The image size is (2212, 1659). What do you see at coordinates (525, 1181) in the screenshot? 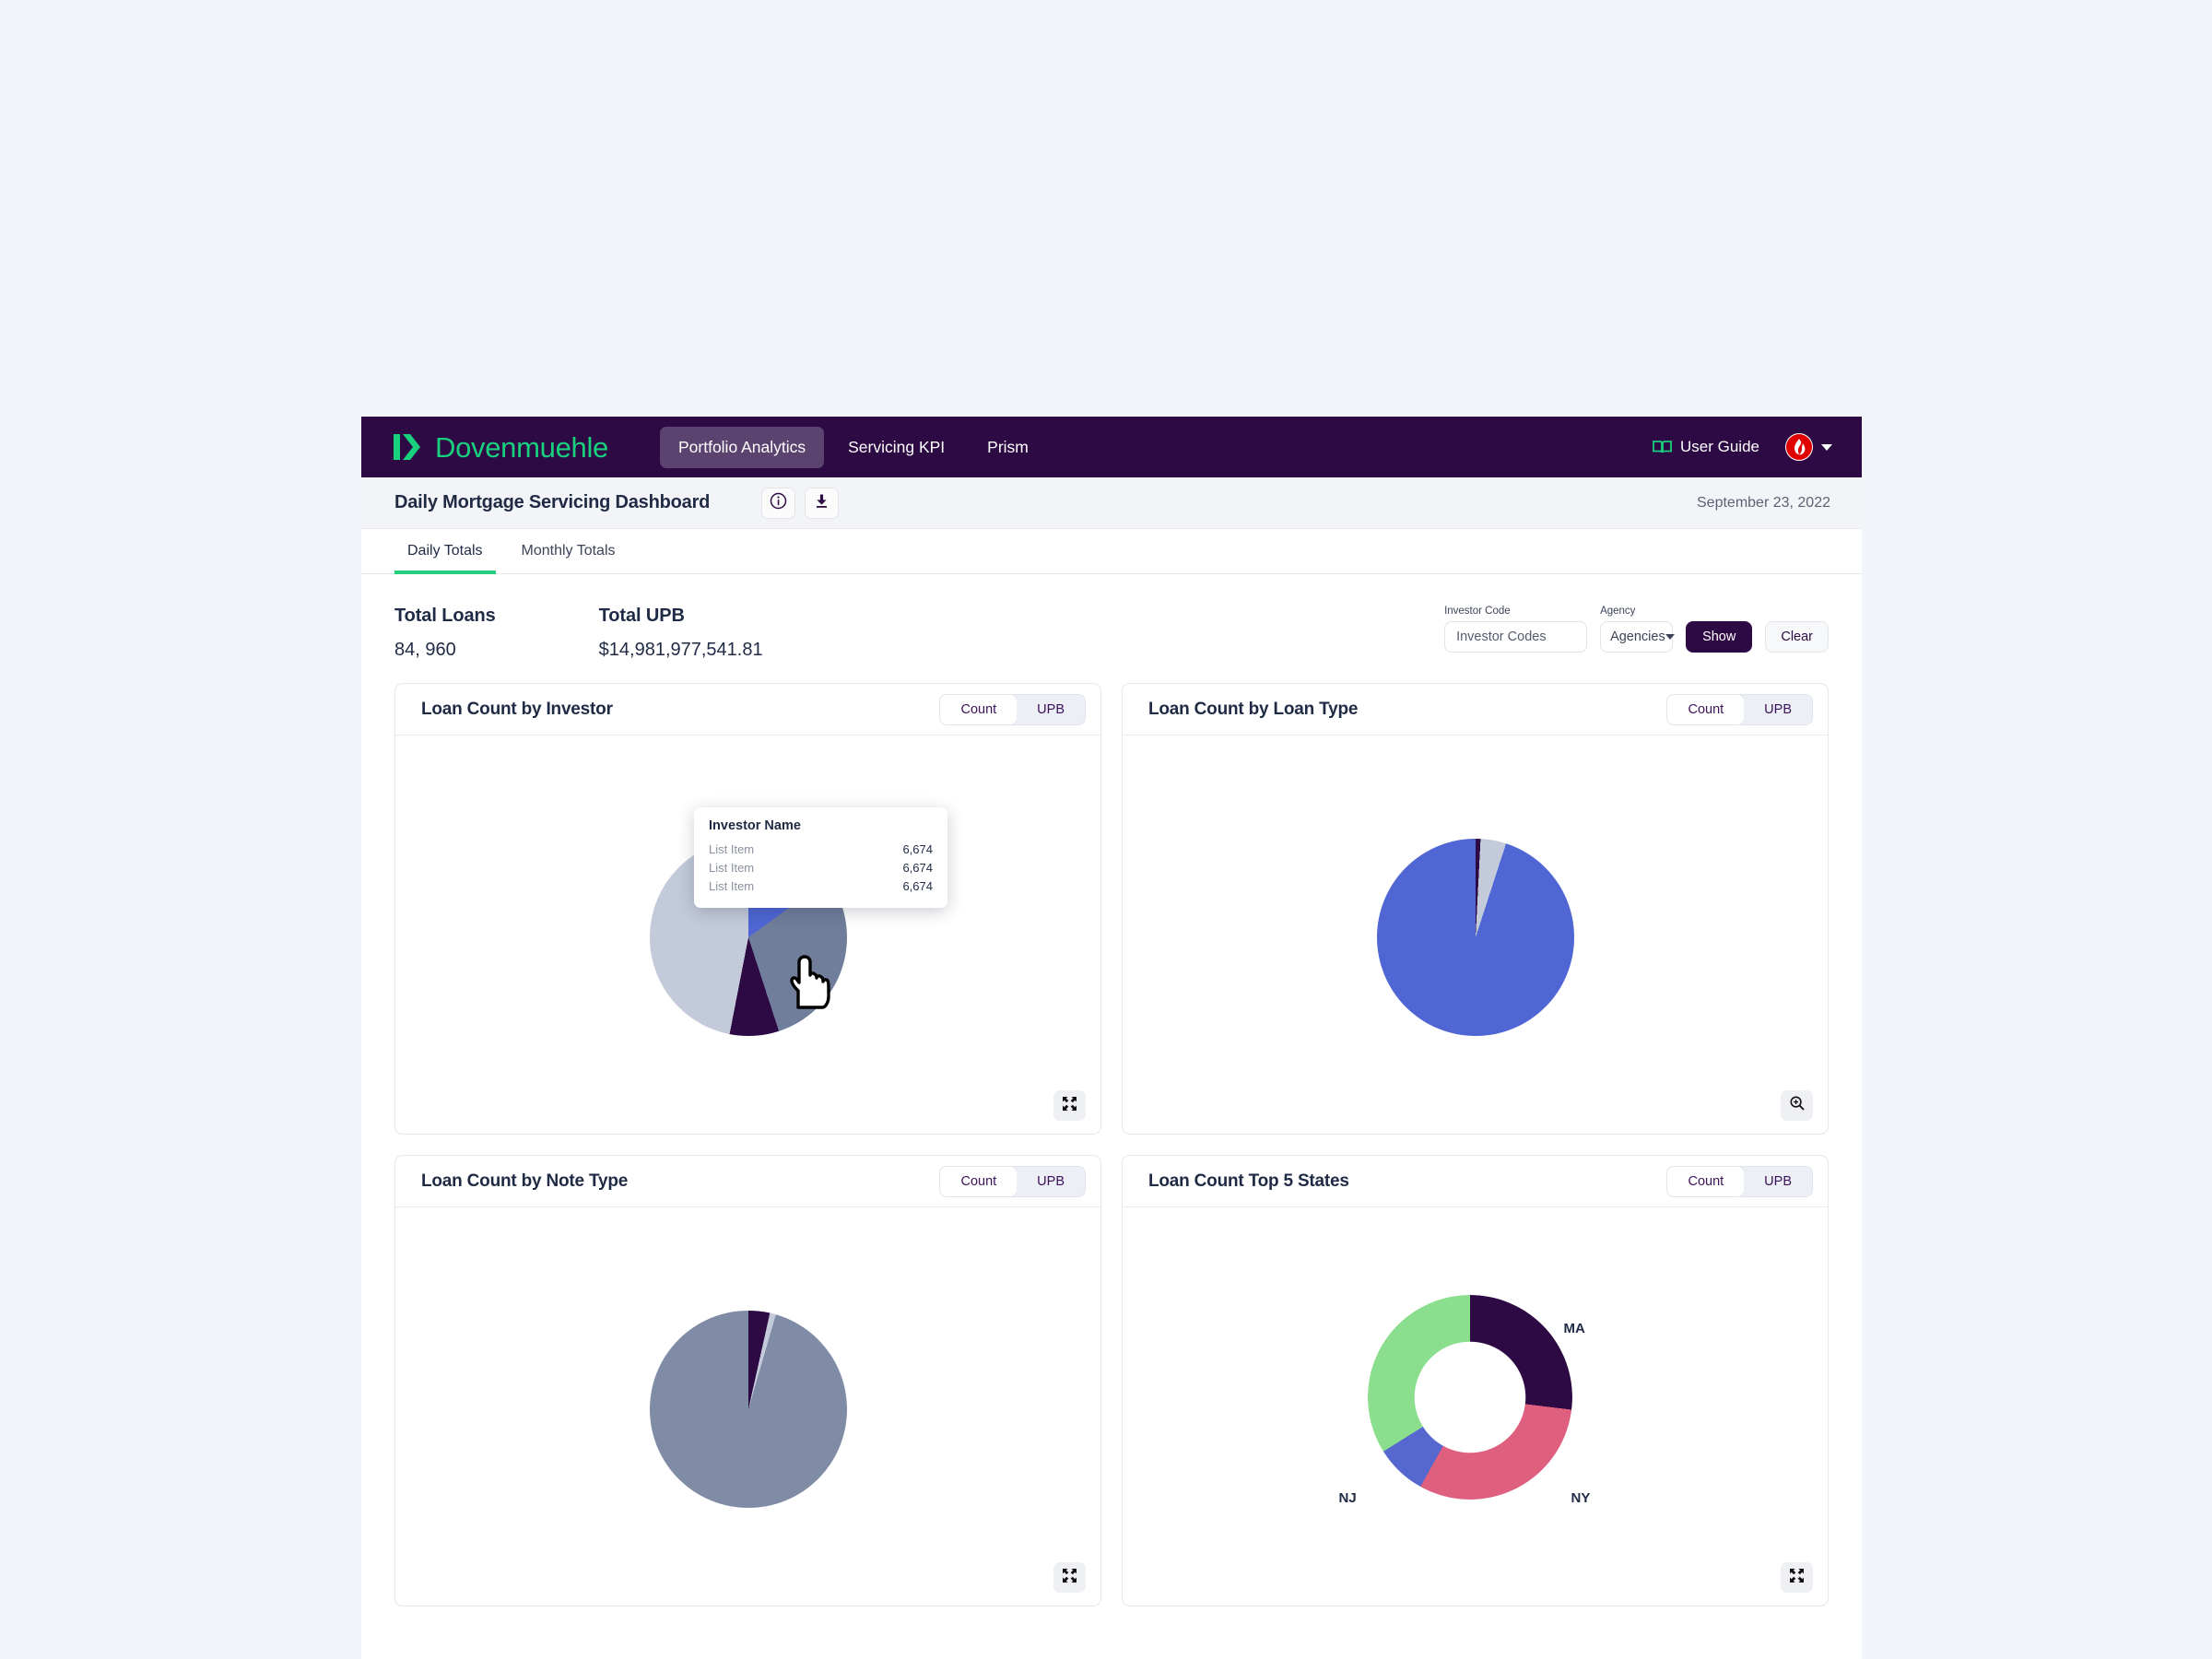
I see `card-title: Loan Count by Note Type` at bounding box center [525, 1181].